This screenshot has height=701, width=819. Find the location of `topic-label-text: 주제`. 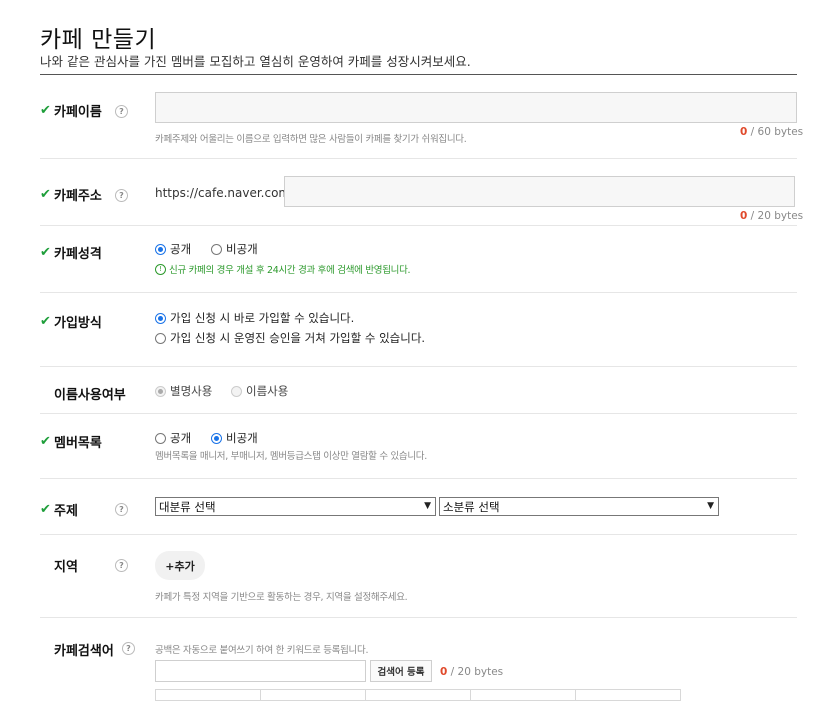

topic-label-text: 주제 is located at coordinates (66, 511).